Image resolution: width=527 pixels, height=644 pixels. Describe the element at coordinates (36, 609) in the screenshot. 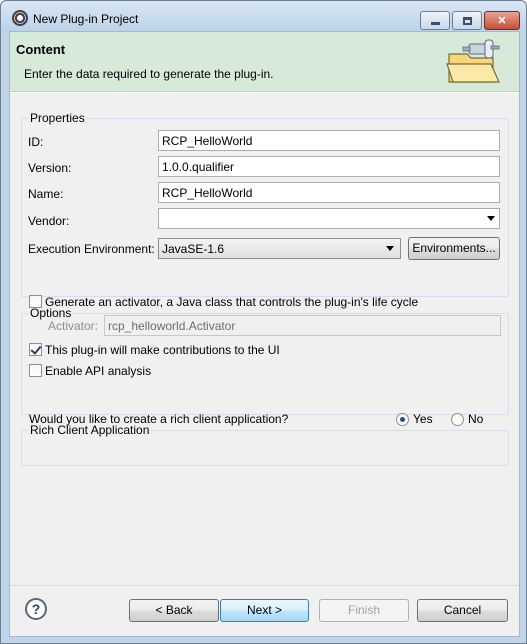

I see `help-icon: ?` at that location.